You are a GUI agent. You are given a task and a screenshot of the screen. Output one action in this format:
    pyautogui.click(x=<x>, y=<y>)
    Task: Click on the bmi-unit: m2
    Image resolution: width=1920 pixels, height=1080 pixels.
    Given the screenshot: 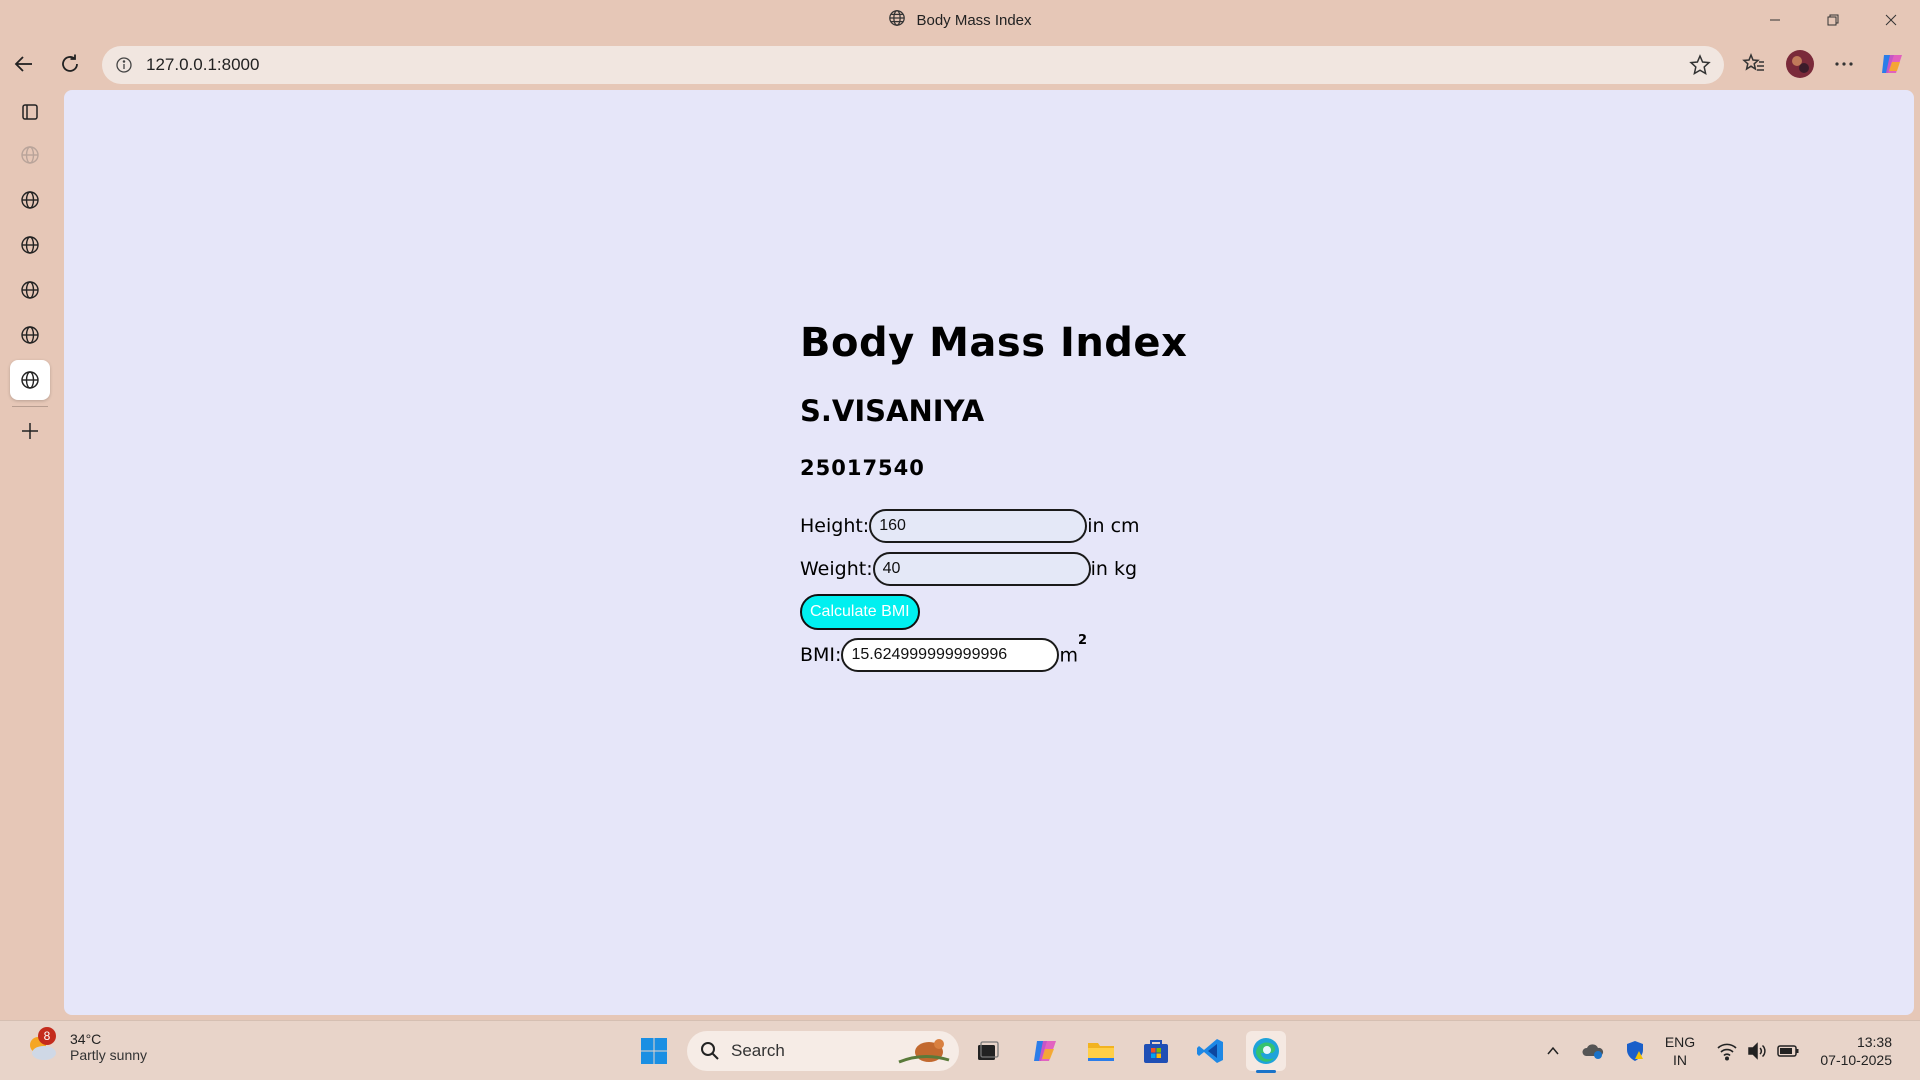 What is the action you would take?
    pyautogui.click(x=1073, y=650)
    